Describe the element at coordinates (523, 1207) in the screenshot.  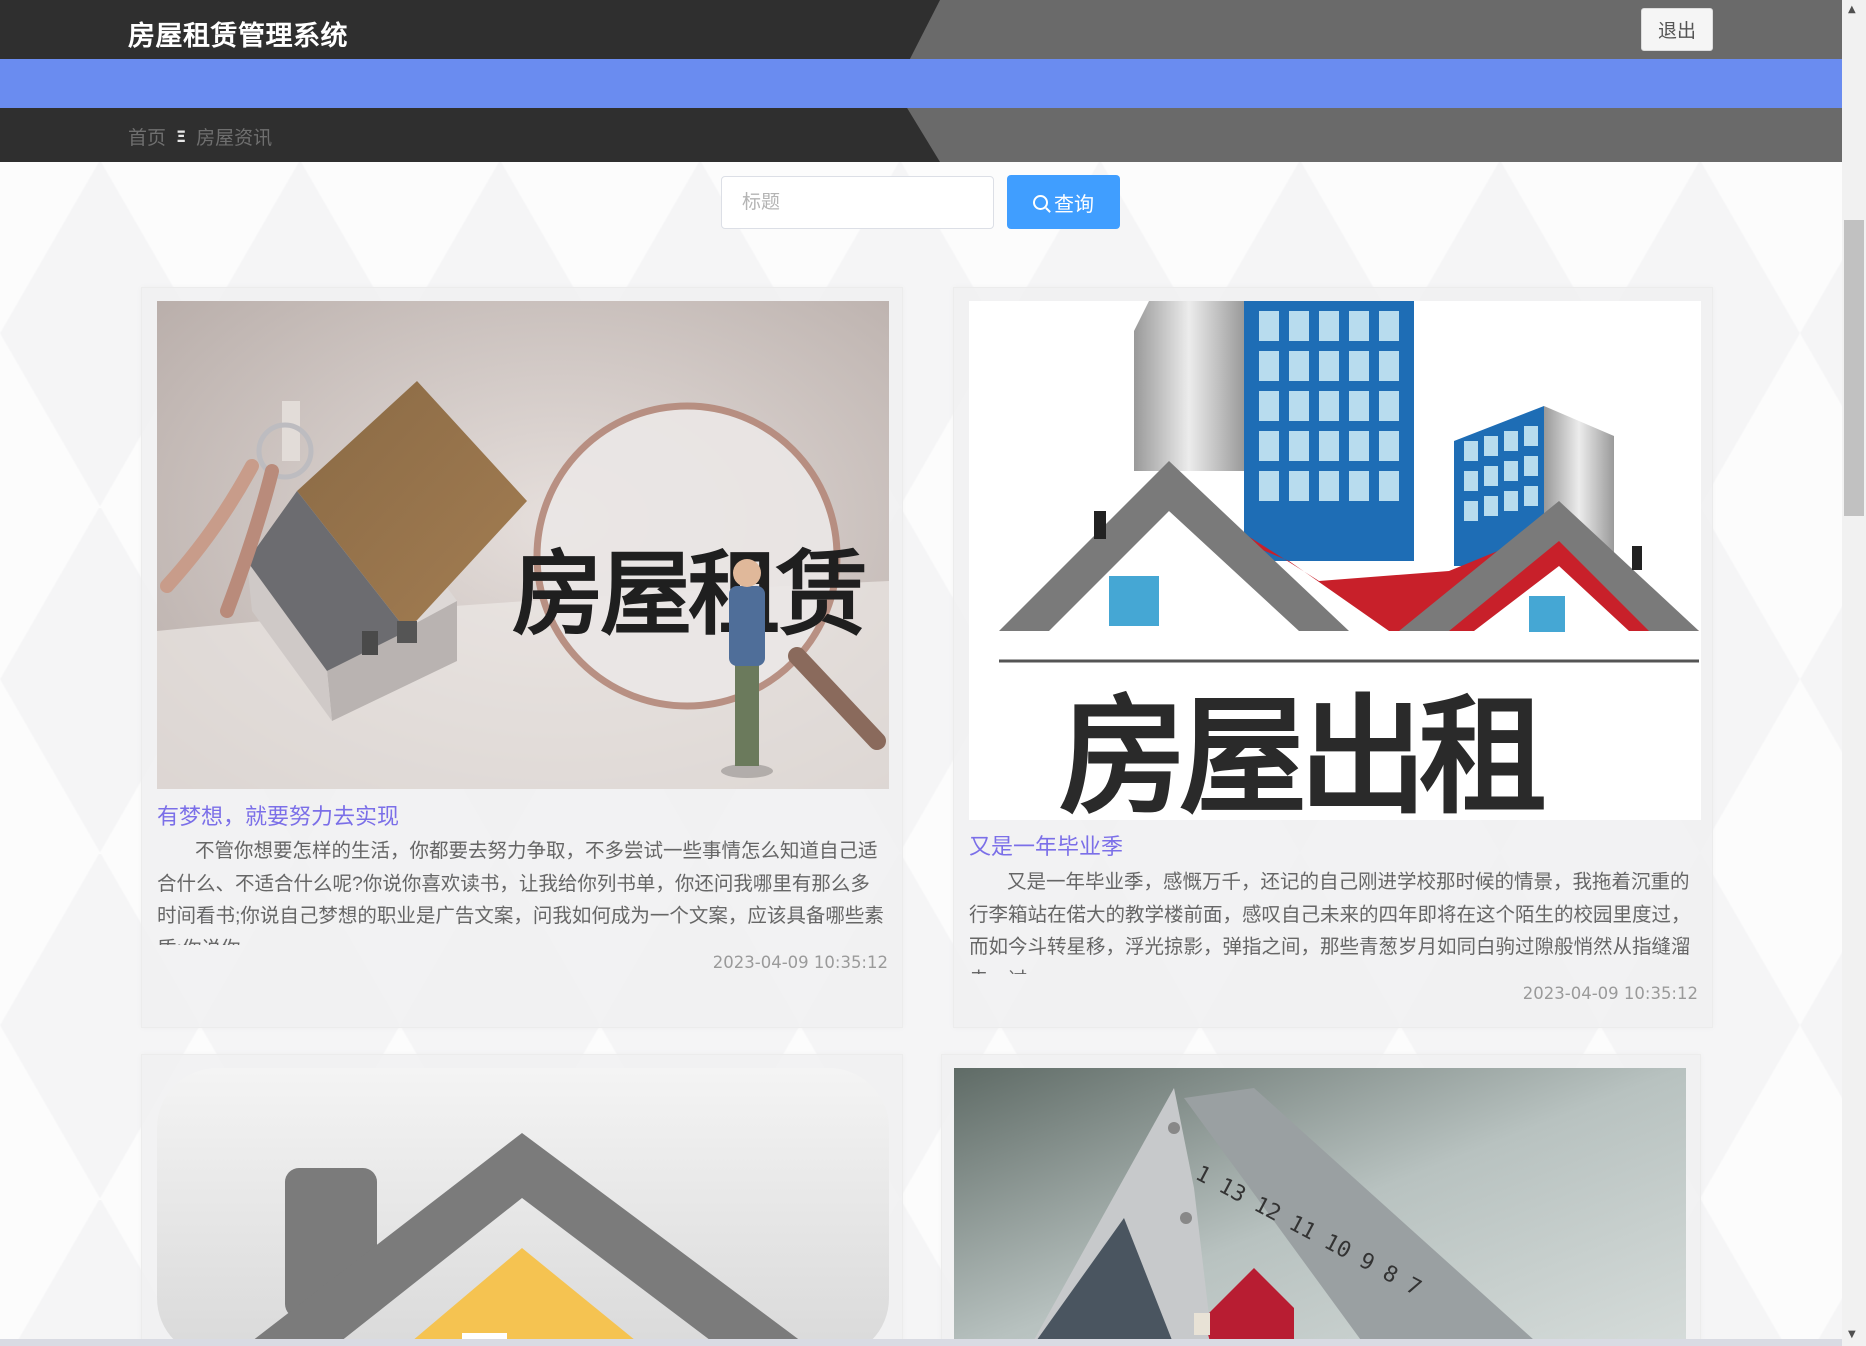
I see `article-image` at that location.